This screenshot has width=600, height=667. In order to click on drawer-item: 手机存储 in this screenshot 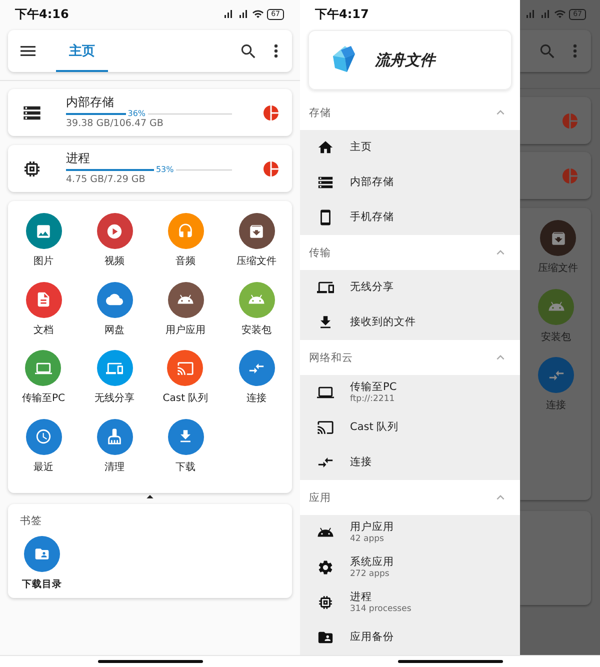, I will do `click(410, 217)`.